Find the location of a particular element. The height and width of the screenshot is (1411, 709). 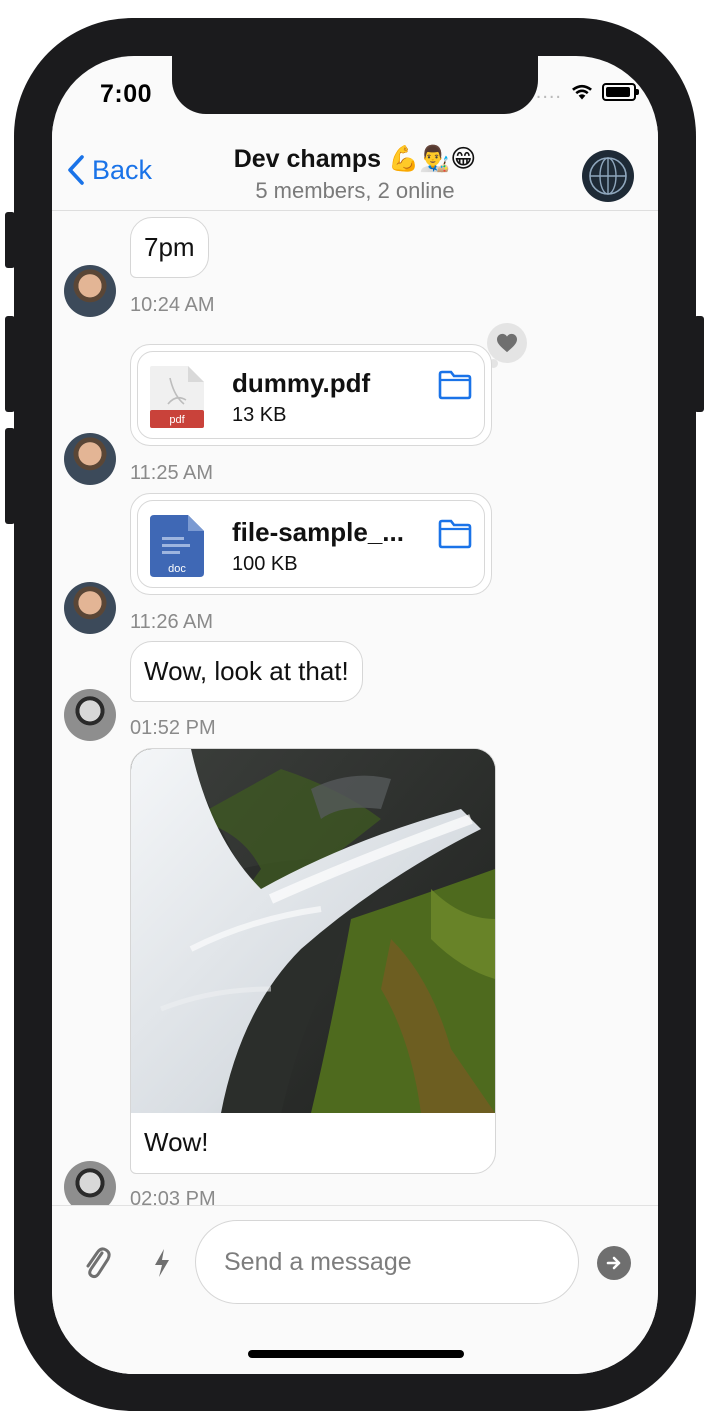

channel-avatar is located at coordinates (608, 176).